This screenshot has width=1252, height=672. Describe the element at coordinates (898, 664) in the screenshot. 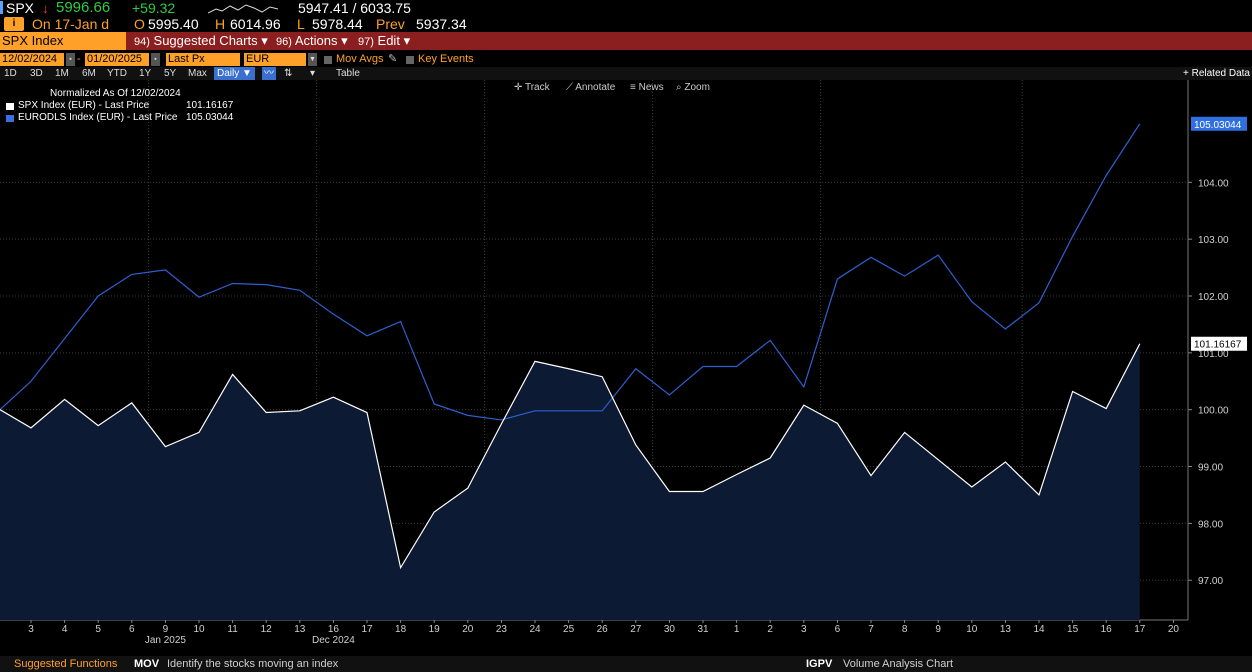

I see `igpv-function-text: Volume Analysis Chart` at that location.